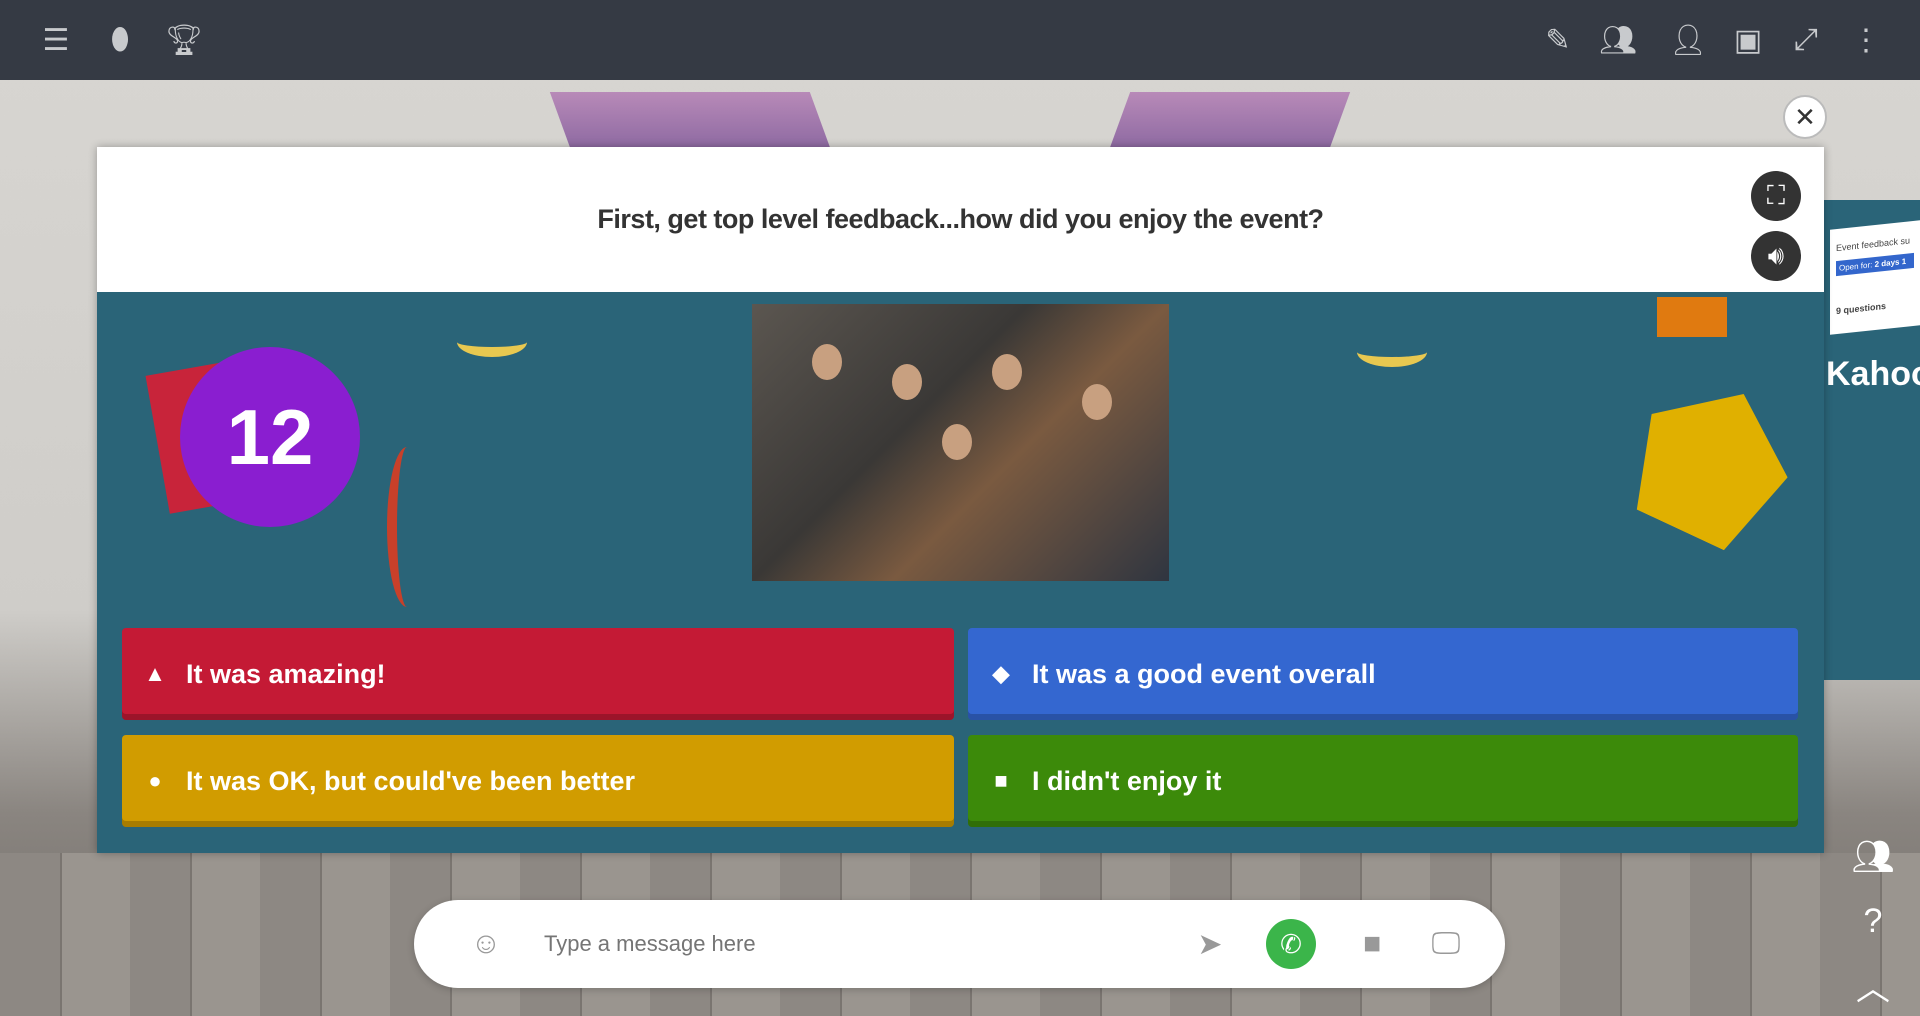 This screenshot has width=1920, height=1016. Describe the element at coordinates (1372, 944) in the screenshot. I see `video-icon: ■` at that location.